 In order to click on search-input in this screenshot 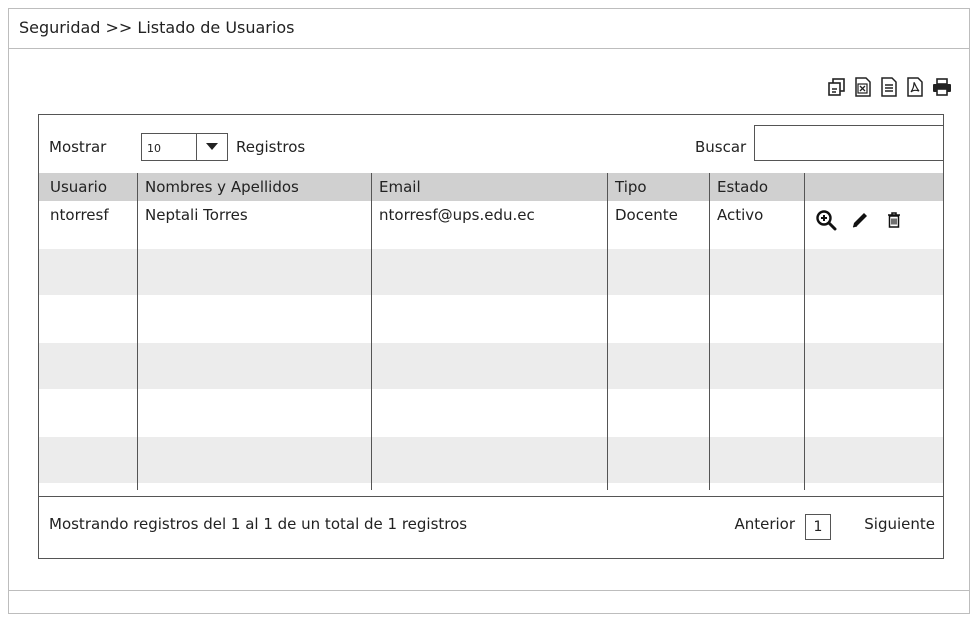, I will do `click(849, 143)`.